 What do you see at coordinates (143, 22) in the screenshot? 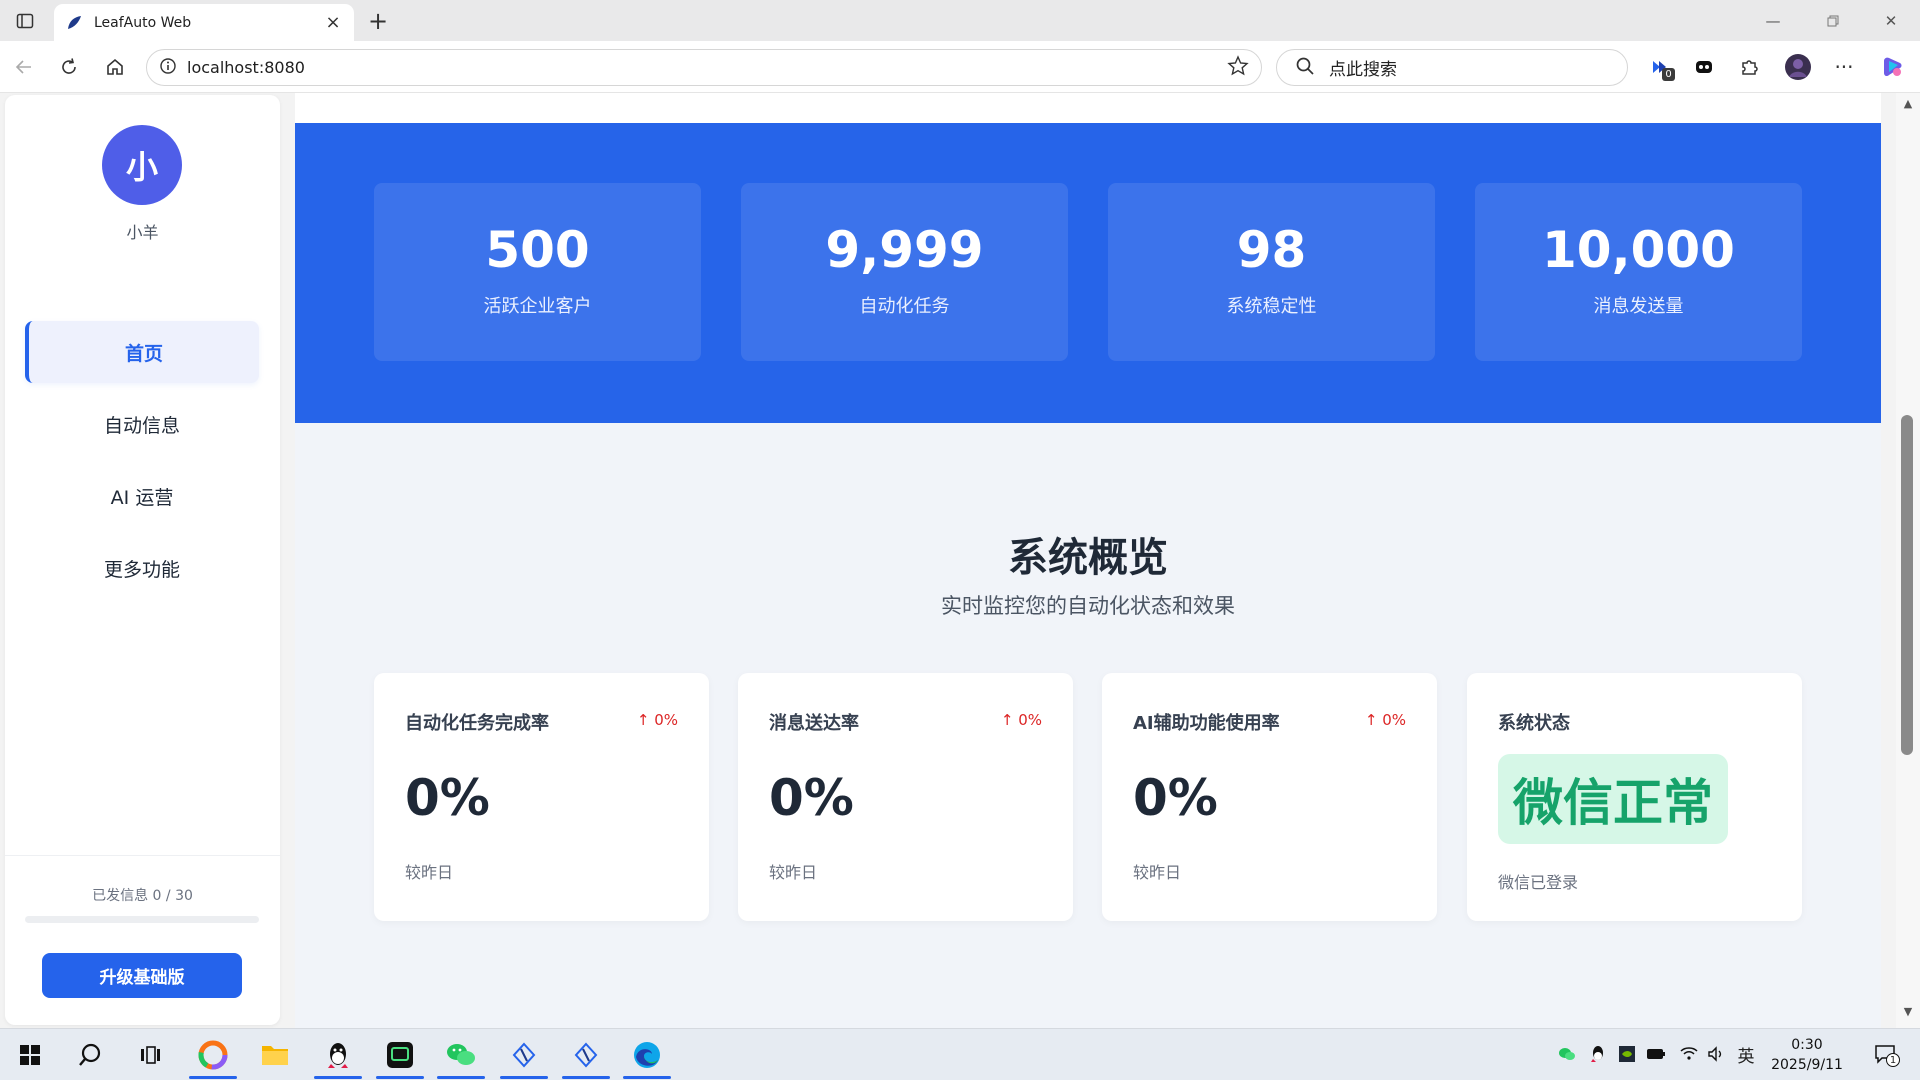
I see `tab-title: LeafAuto Web` at bounding box center [143, 22].